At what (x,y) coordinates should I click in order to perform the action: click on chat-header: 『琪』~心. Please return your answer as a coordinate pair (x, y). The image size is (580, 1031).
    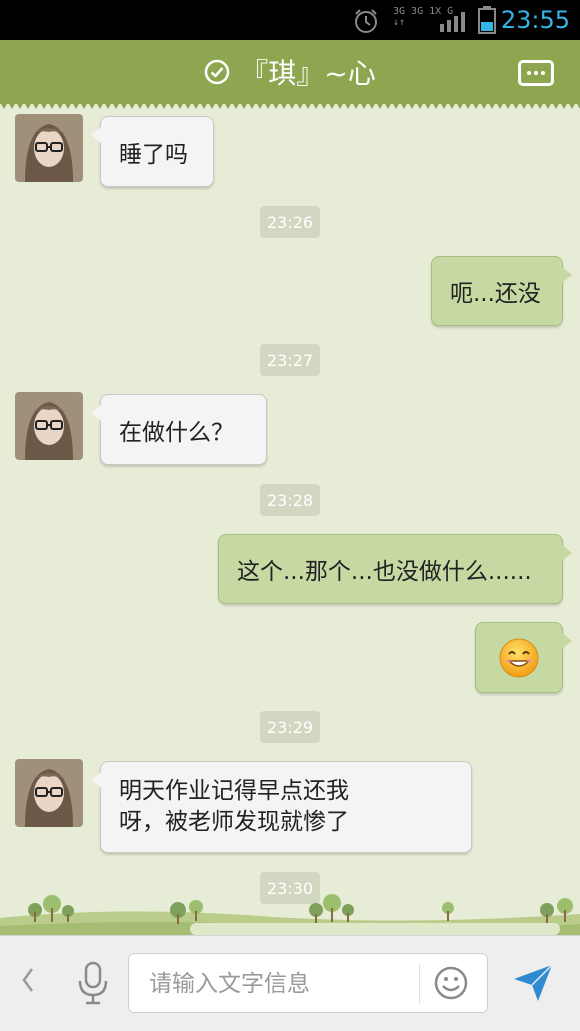
    Looking at the image, I should click on (290, 74).